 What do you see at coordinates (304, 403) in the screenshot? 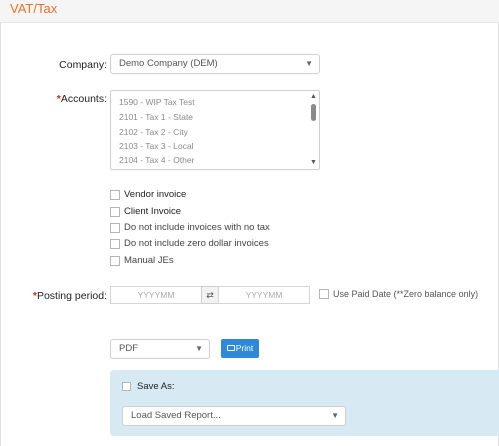
I see `save-report-panel: Save As: Load Saved Report... ▼` at bounding box center [304, 403].